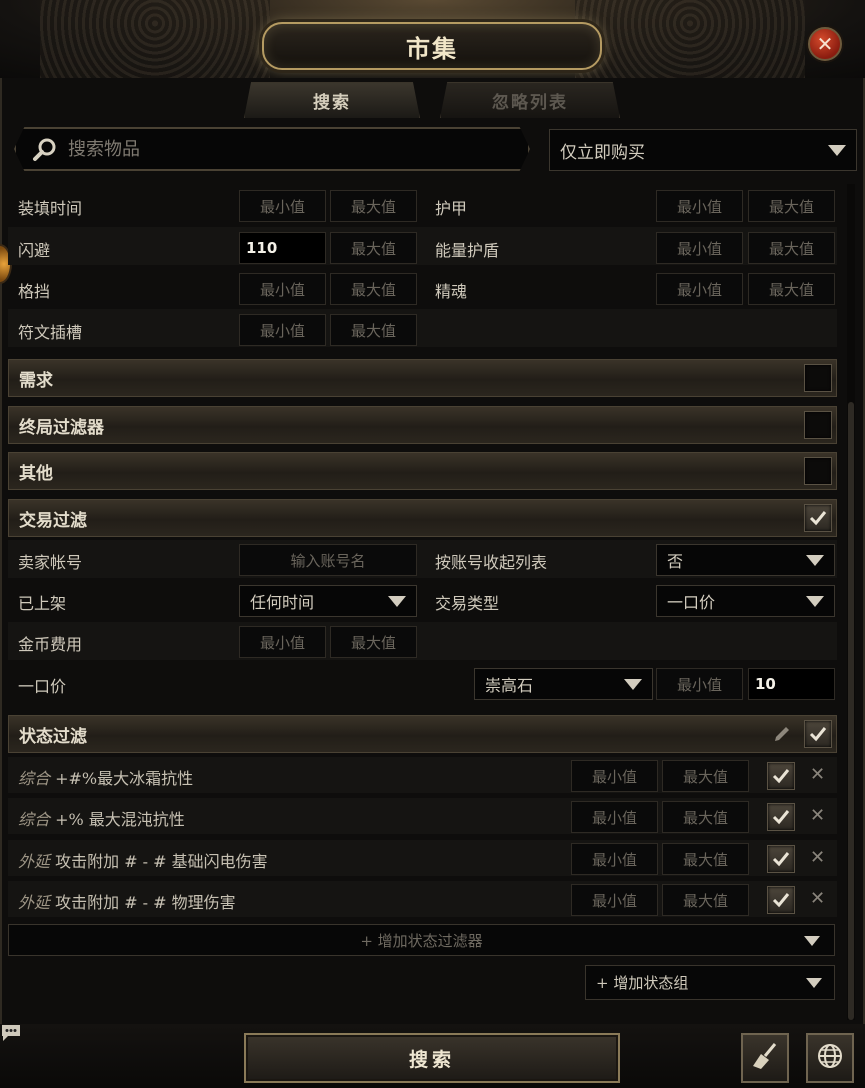  Describe the element at coordinates (791, 206) in the screenshot. I see `armour-max: 最大值` at that location.